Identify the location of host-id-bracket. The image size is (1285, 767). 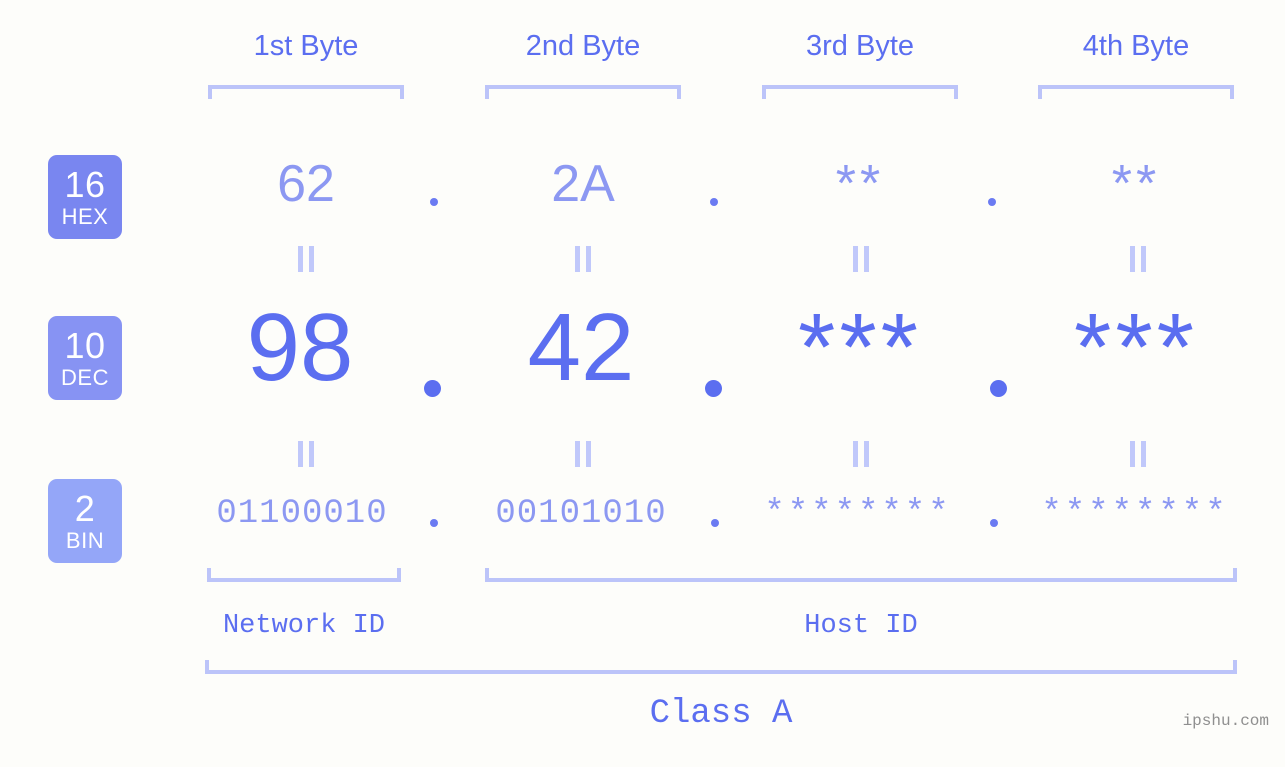
(861, 575).